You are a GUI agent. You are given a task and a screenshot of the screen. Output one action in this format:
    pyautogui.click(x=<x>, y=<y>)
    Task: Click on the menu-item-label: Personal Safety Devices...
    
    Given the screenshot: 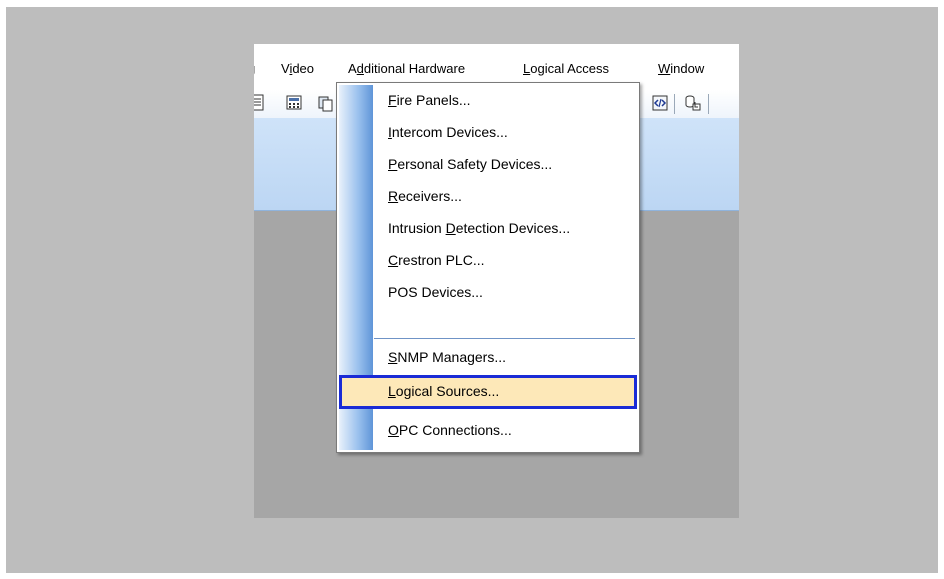 What is the action you would take?
    pyautogui.click(x=470, y=164)
    